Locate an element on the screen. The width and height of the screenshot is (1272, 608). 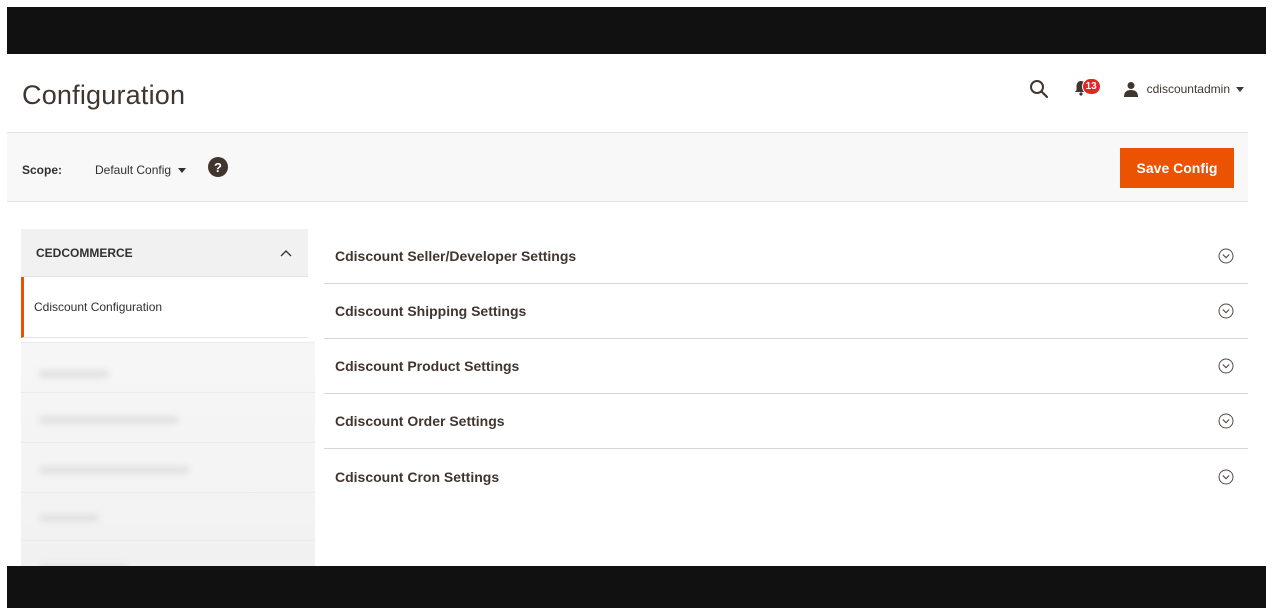
scope-switcher: Default Config is located at coordinates (141, 170).